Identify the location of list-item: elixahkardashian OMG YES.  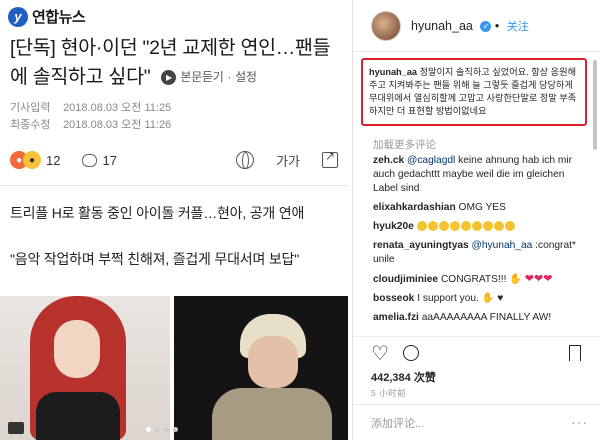
(439, 207).